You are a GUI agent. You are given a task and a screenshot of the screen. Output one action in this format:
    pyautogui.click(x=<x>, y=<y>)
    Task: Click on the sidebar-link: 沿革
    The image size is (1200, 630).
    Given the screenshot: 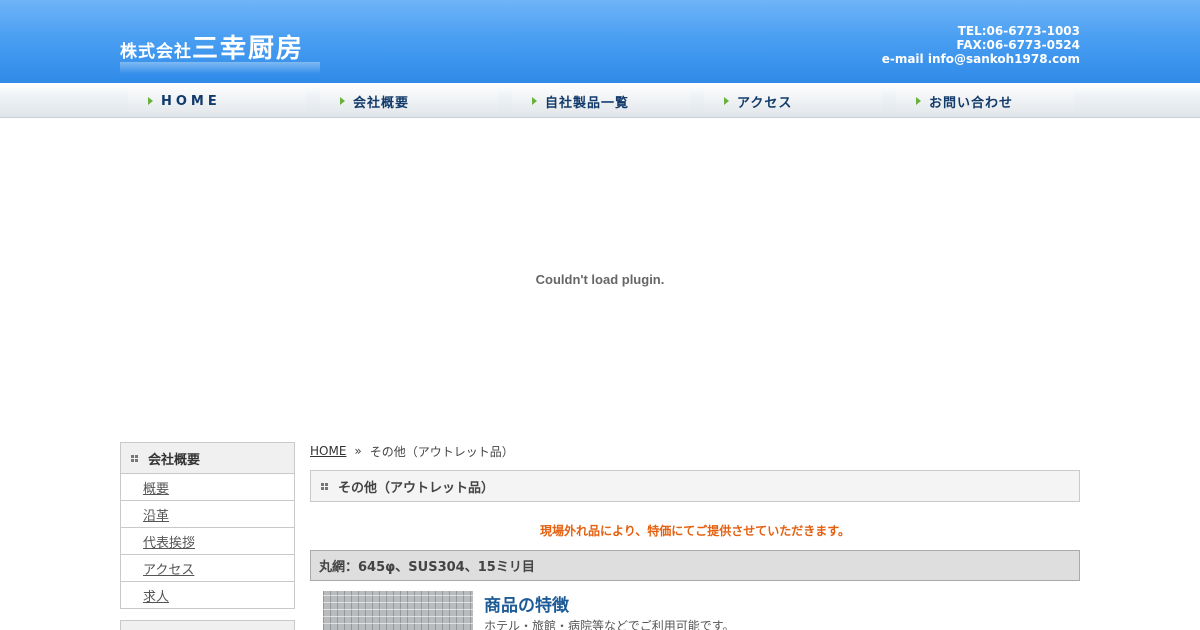 What is the action you would take?
    pyautogui.click(x=156, y=514)
    